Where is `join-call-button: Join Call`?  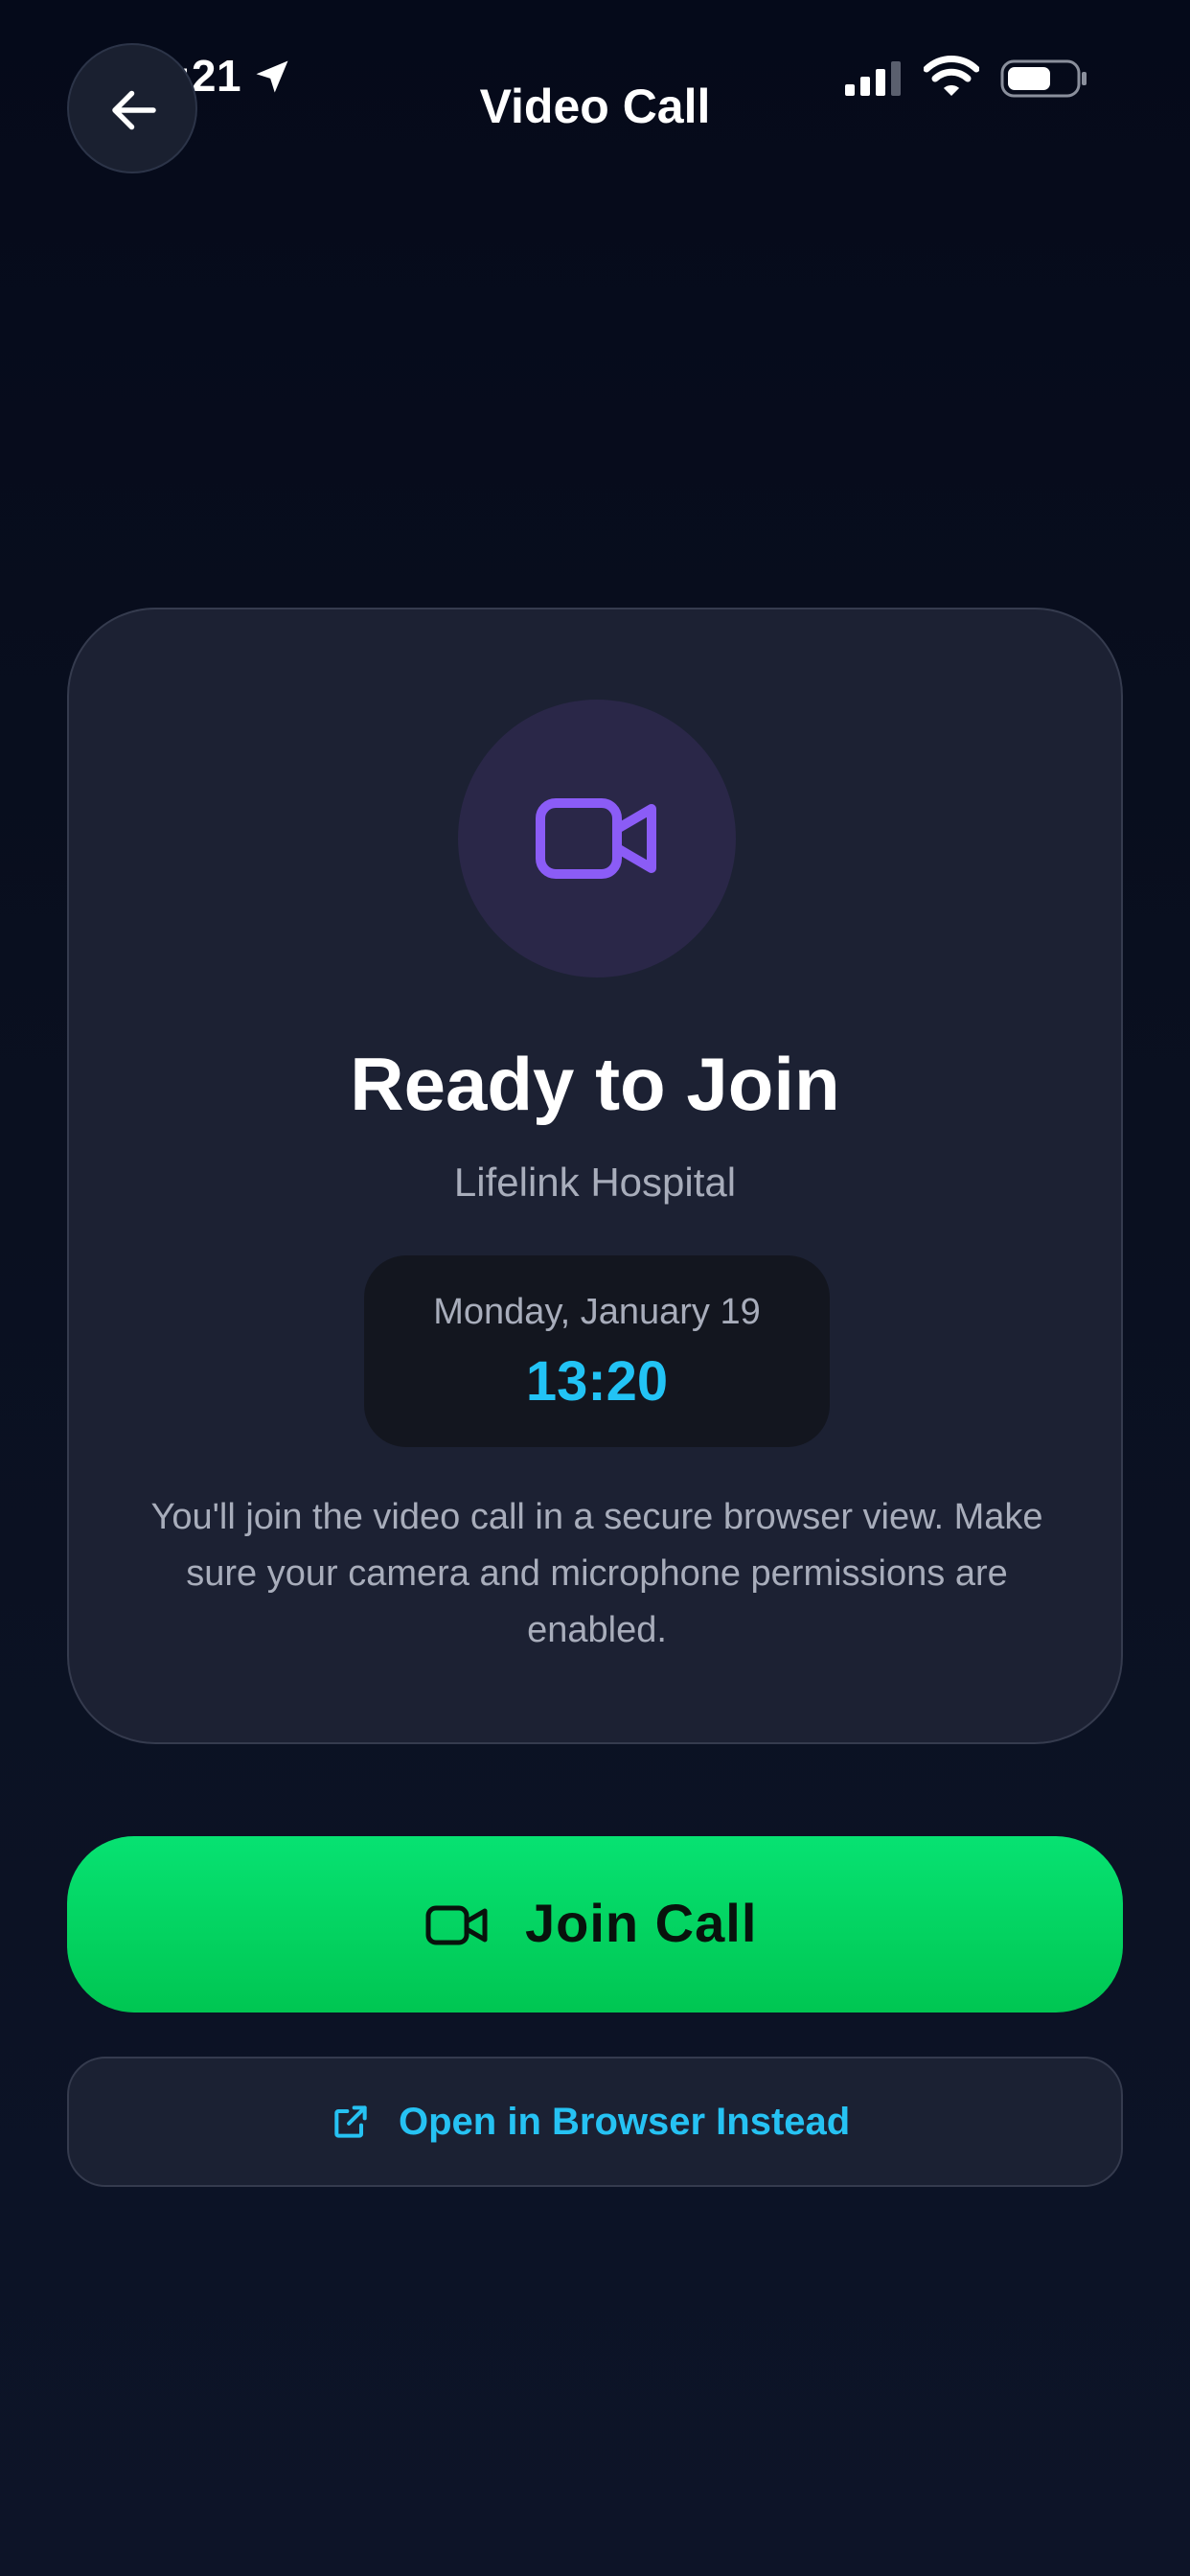 join-call-button: Join Call is located at coordinates (595, 1924).